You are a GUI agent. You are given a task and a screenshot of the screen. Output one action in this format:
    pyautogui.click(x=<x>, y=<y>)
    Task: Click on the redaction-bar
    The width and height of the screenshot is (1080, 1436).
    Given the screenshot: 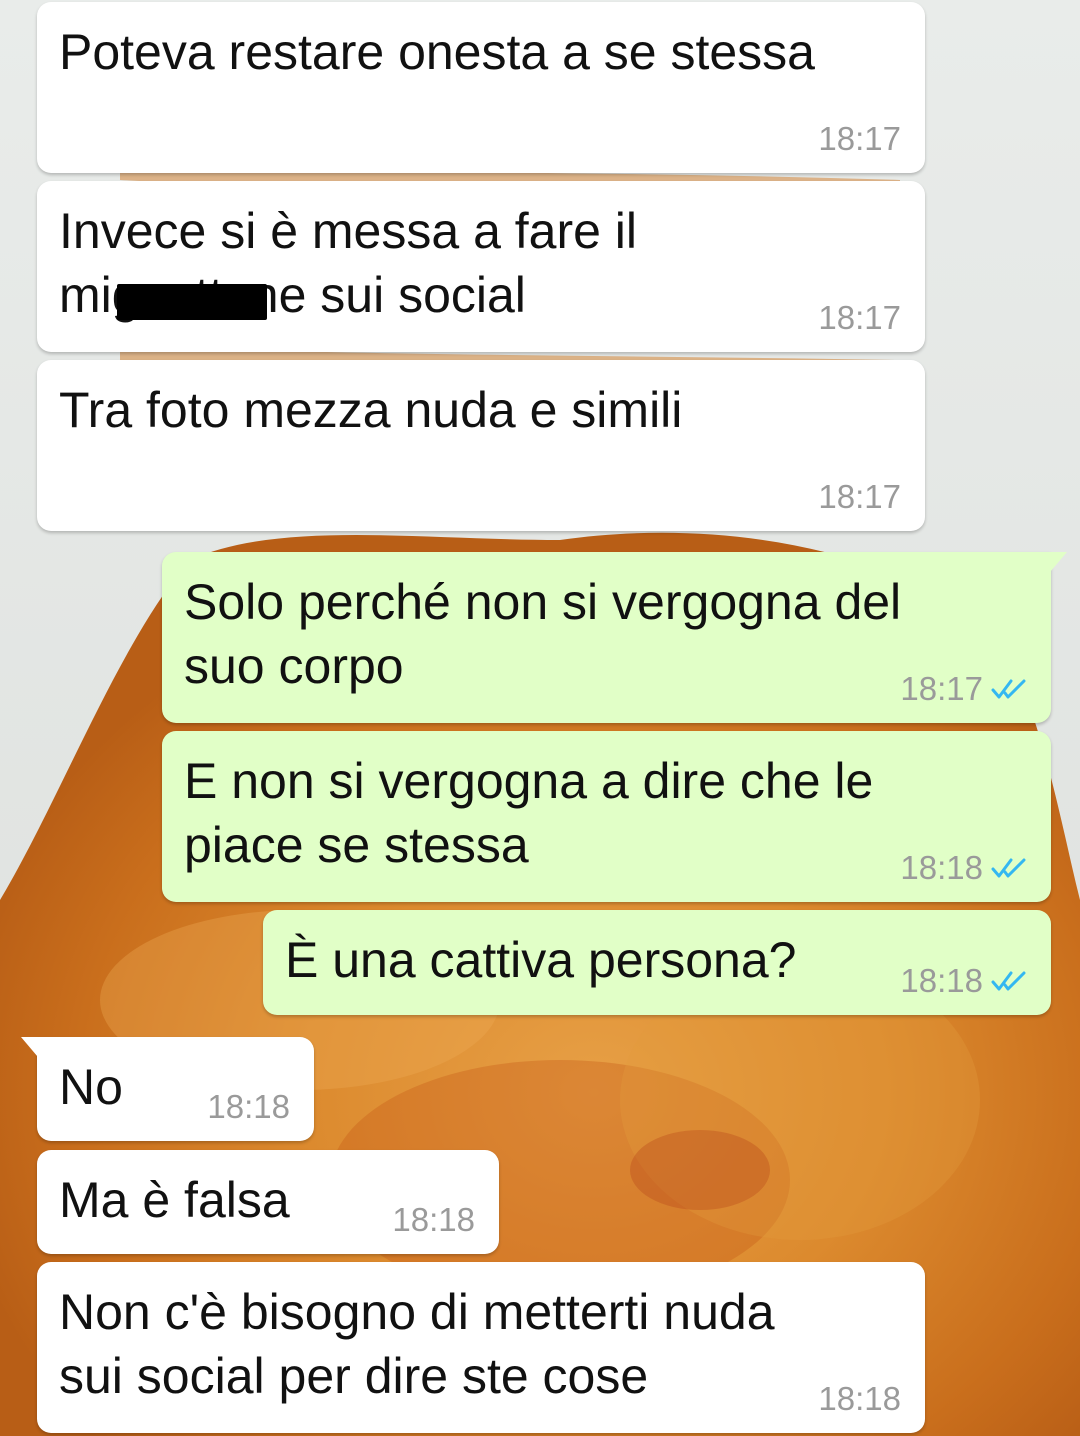 What is the action you would take?
    pyautogui.click(x=192, y=302)
    